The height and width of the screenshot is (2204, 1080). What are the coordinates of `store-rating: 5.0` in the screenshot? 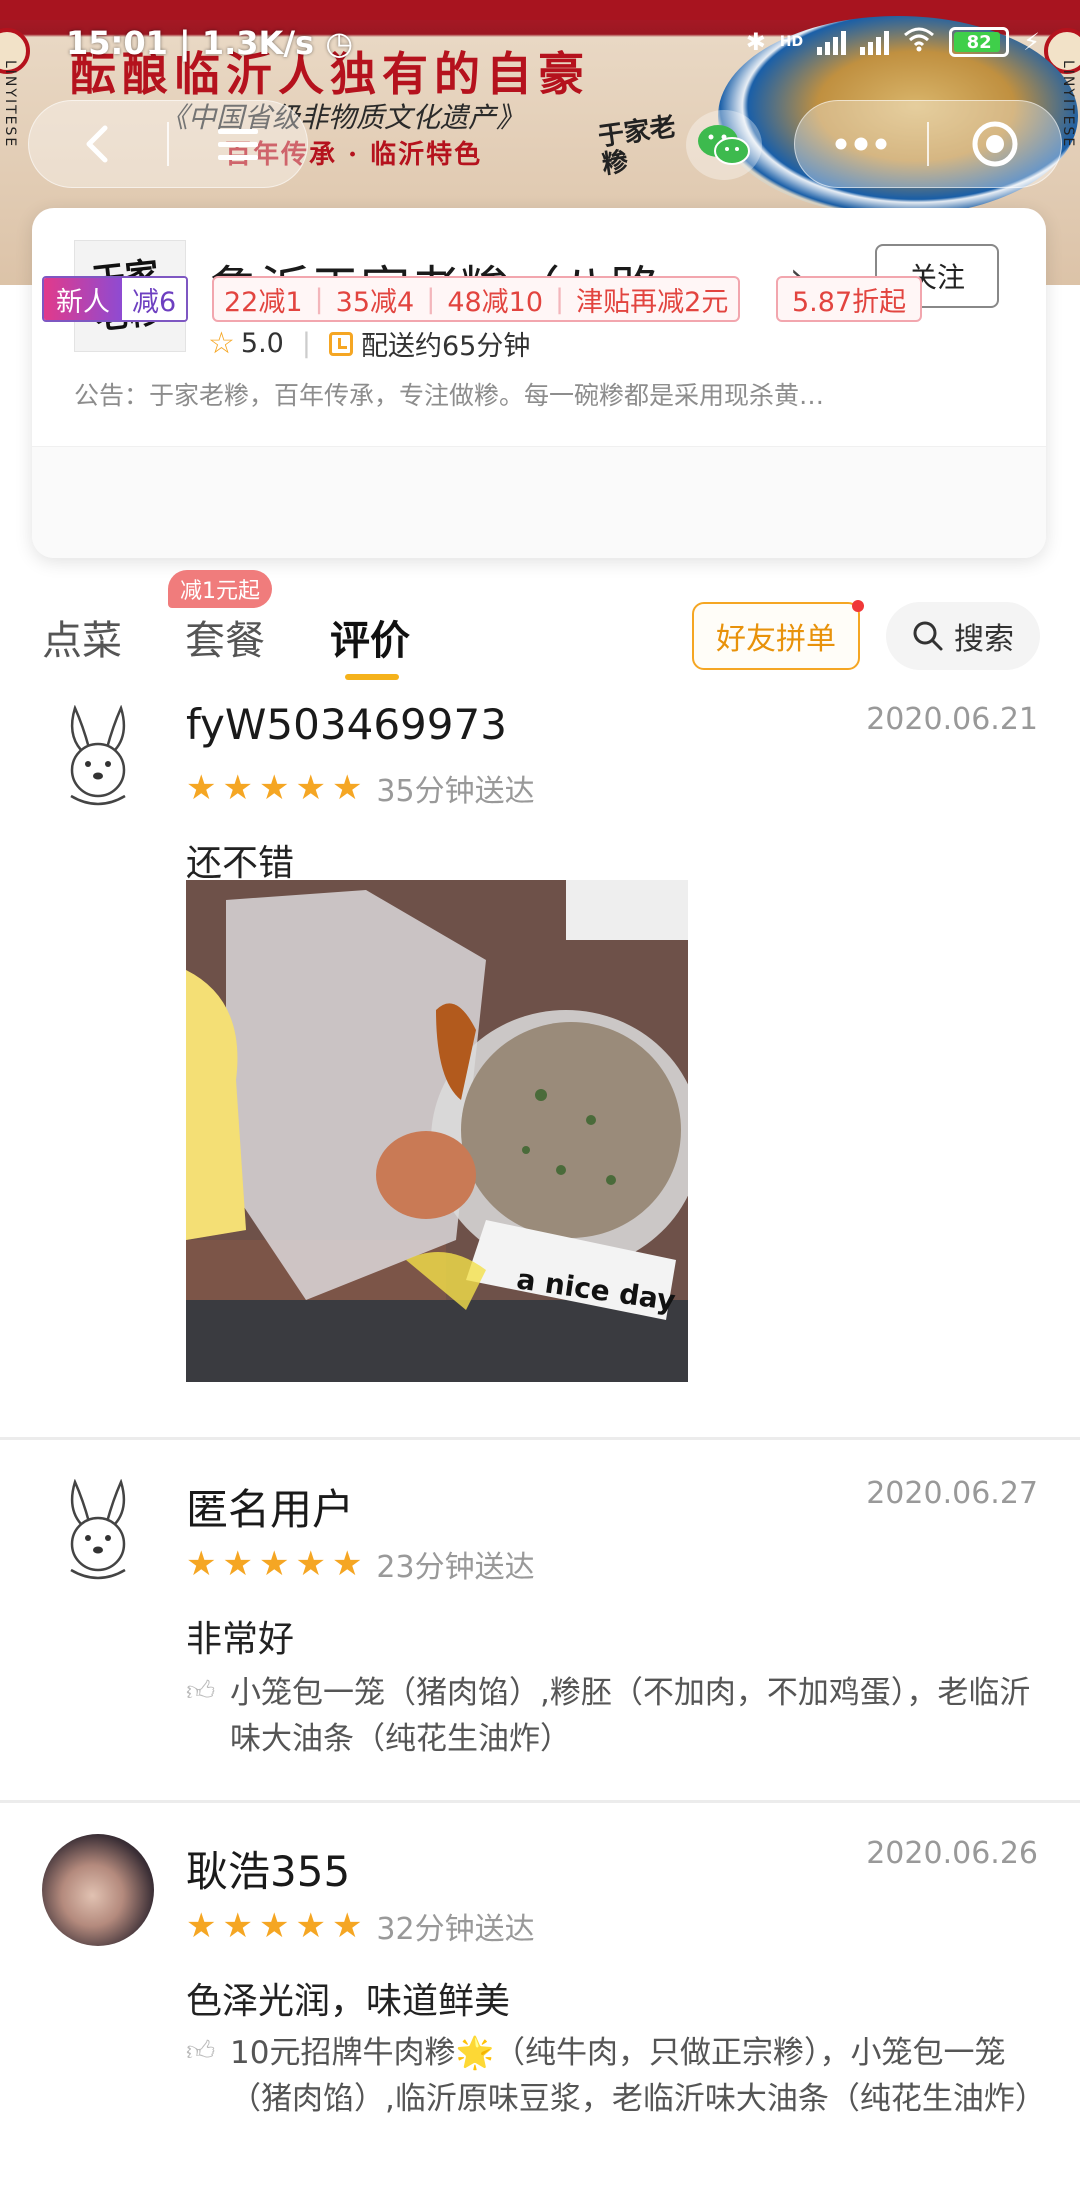 It's located at (262, 343).